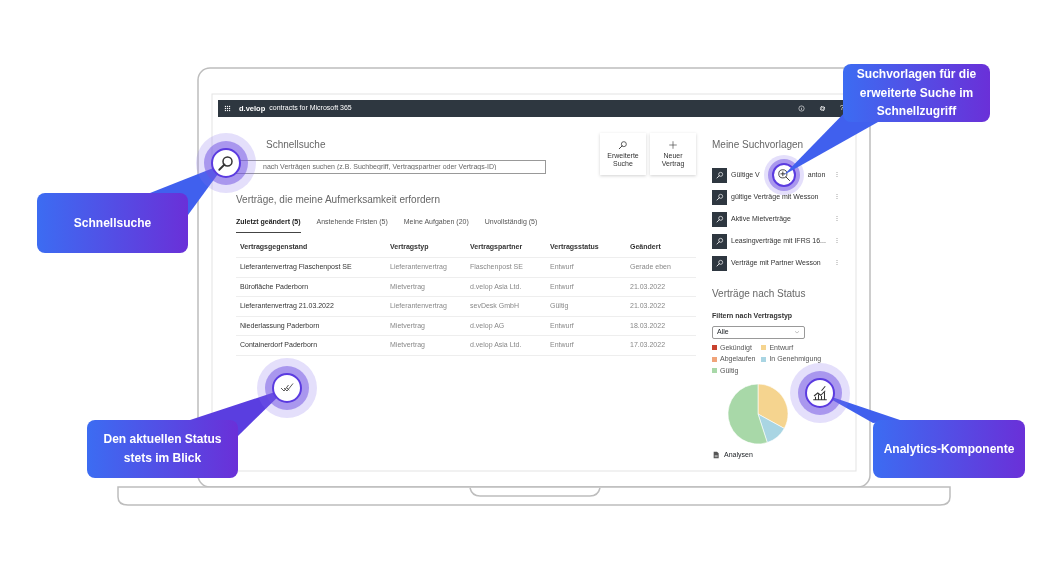 The image size is (1040, 571). What do you see at coordinates (716, 455) in the screenshot?
I see `document-icon` at bounding box center [716, 455].